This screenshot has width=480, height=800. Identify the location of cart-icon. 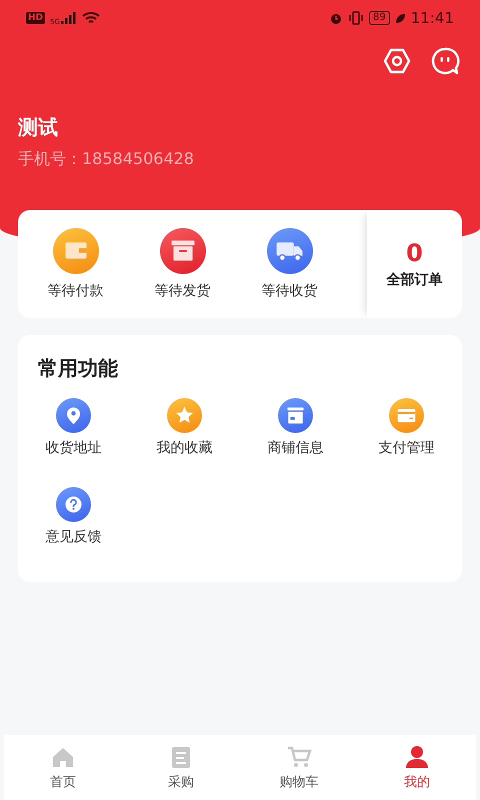
(299, 757).